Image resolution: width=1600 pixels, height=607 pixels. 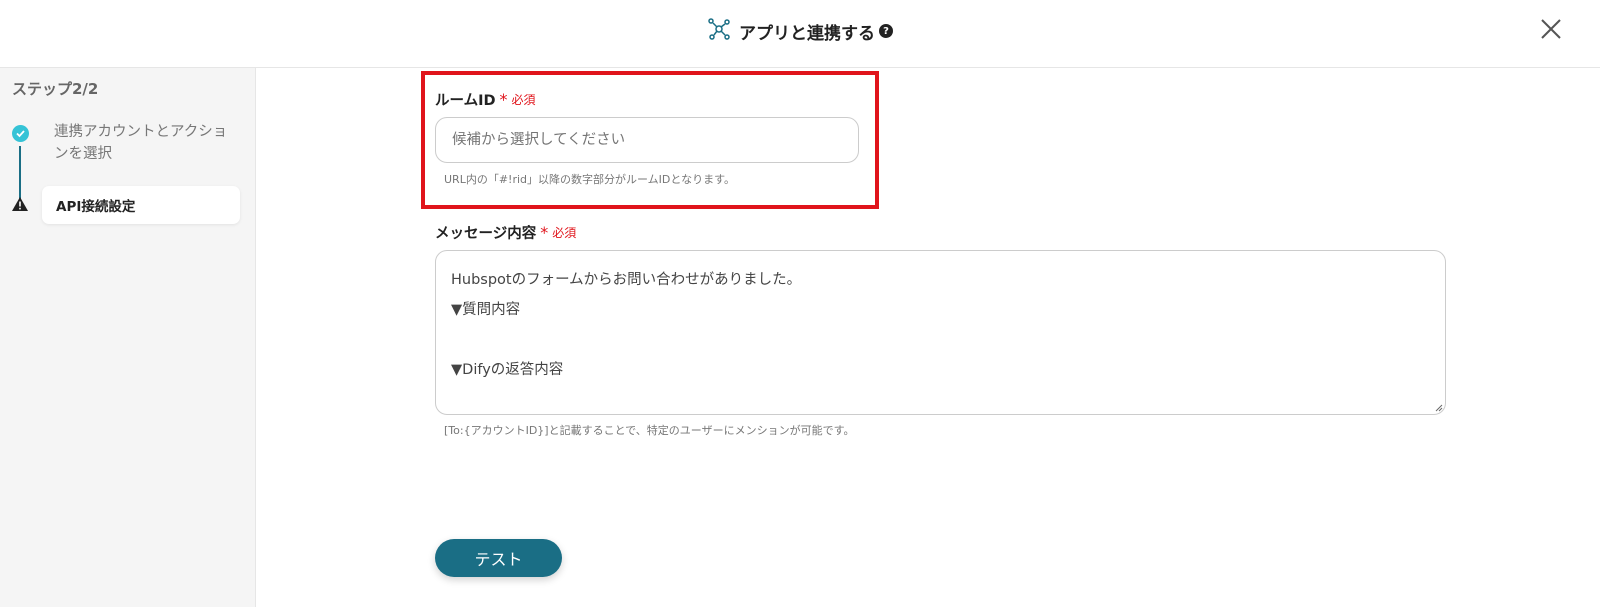 I want to click on sidebar-step-api-settings: API接続設定, so click(x=141, y=205).